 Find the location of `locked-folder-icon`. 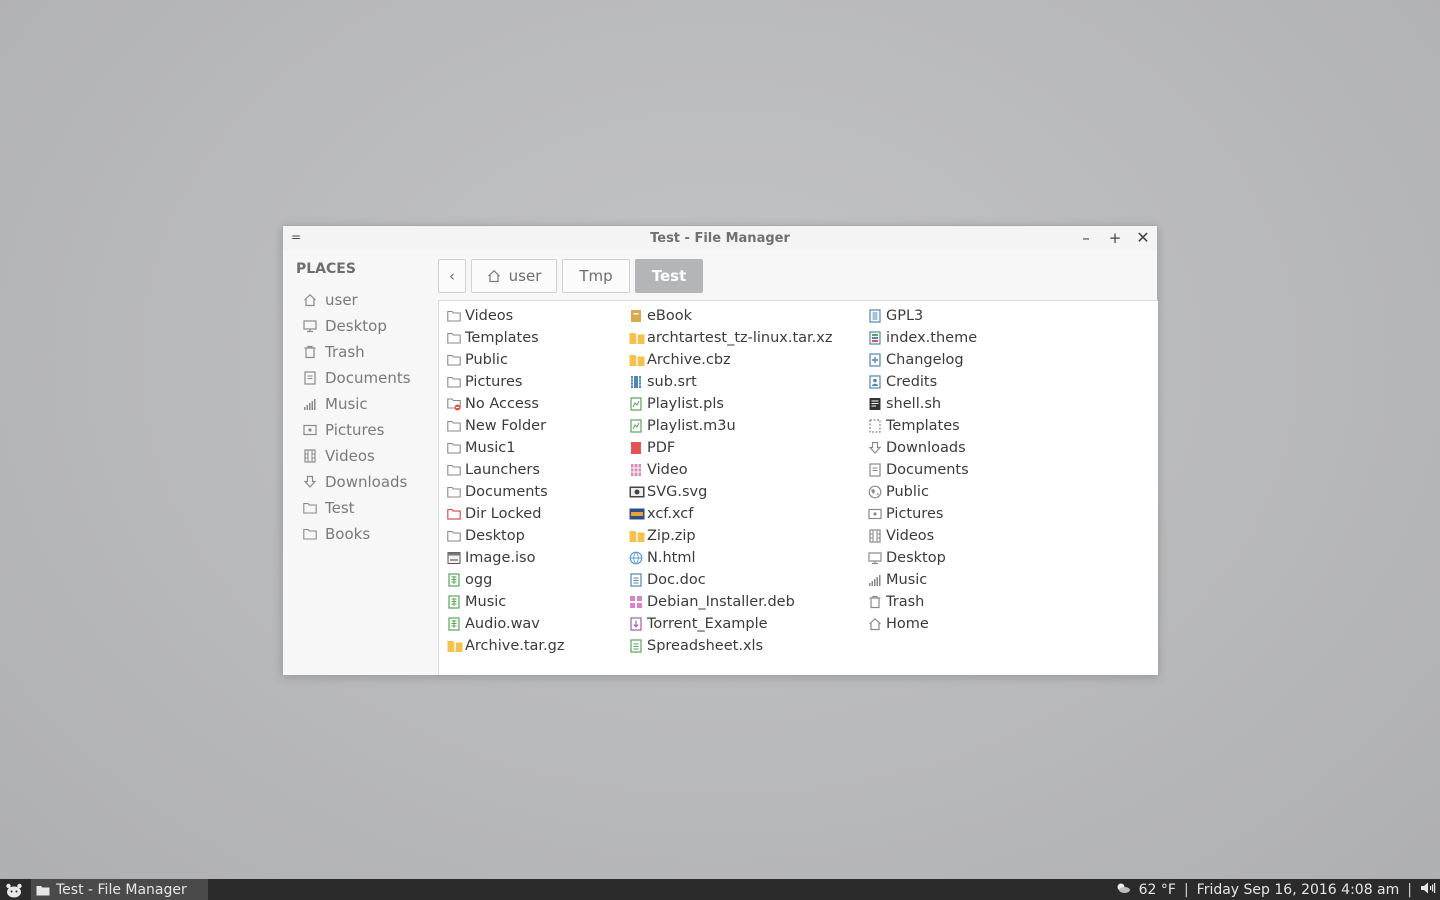

locked-folder-icon is located at coordinates (456, 514).